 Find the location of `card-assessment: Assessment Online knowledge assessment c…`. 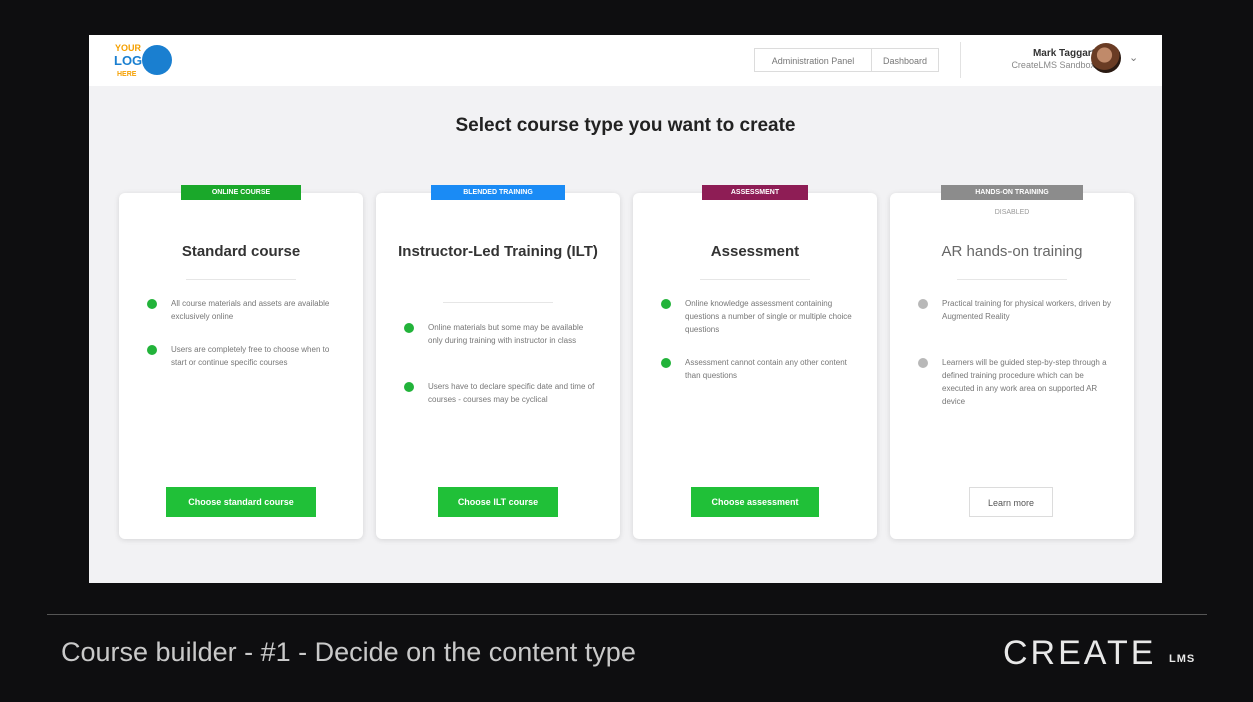

card-assessment: Assessment Online knowledge assessment c… is located at coordinates (755, 366).